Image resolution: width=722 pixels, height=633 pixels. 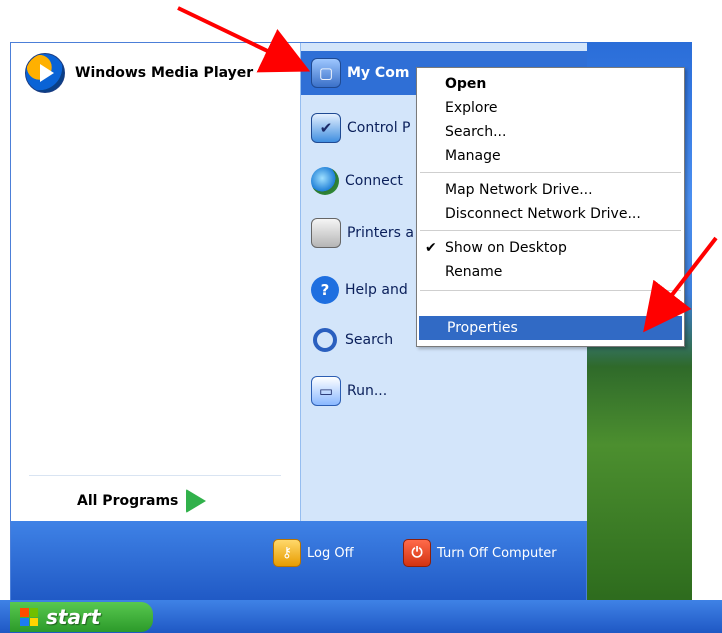 I want to click on start-label: start, so click(x=73, y=617).